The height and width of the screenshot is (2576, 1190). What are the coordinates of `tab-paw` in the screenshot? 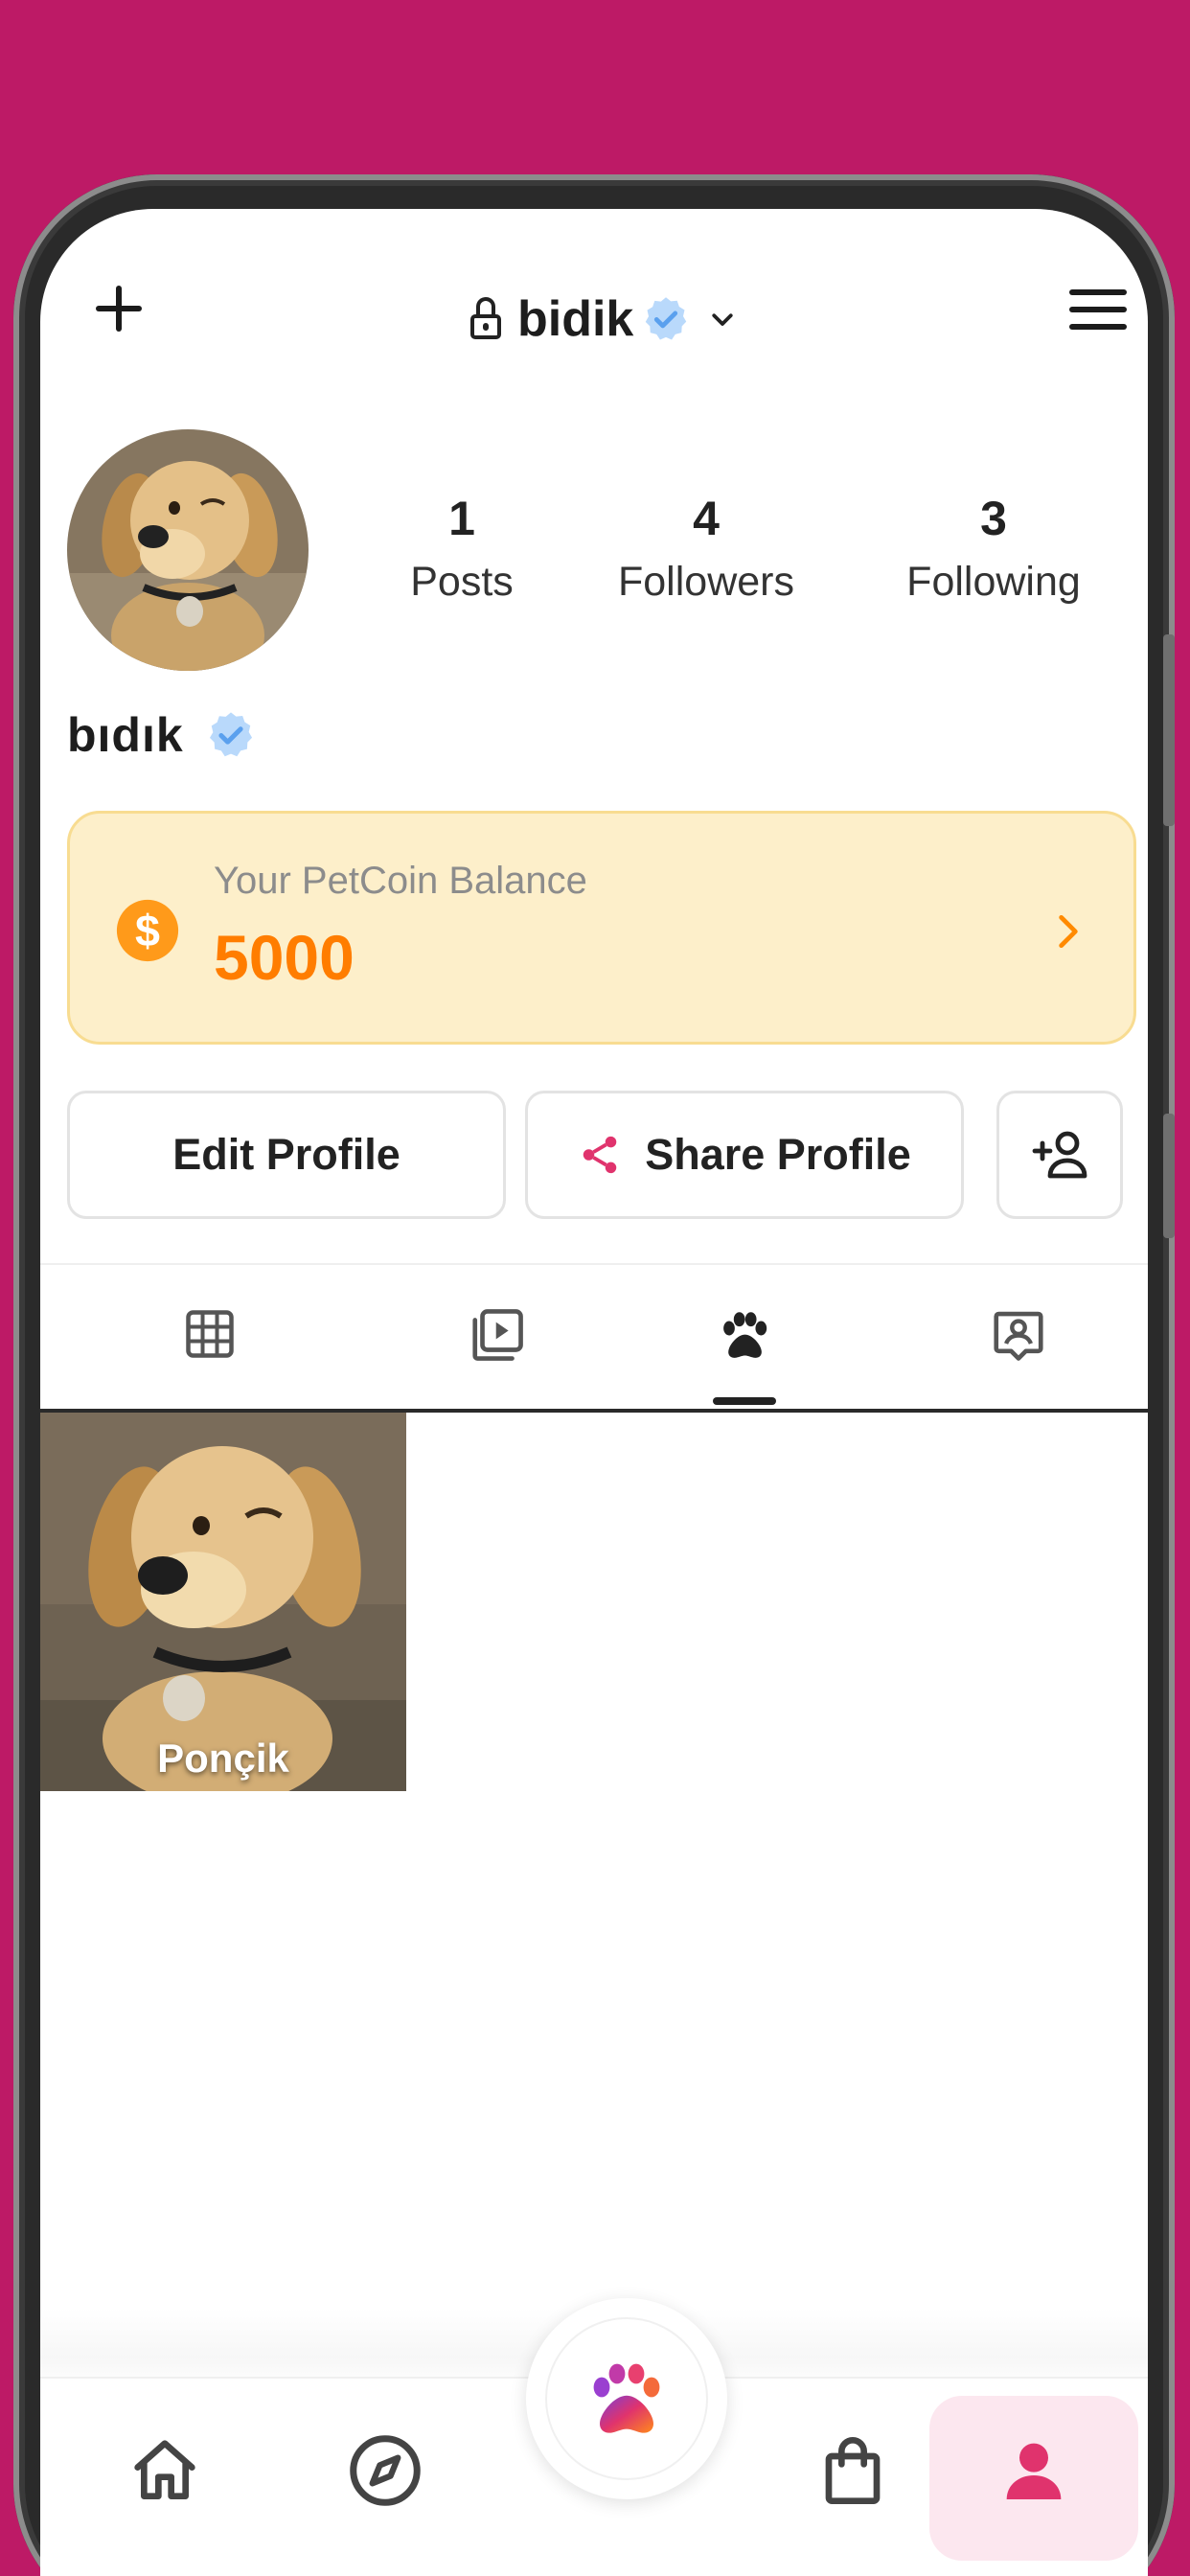 It's located at (745, 1343).